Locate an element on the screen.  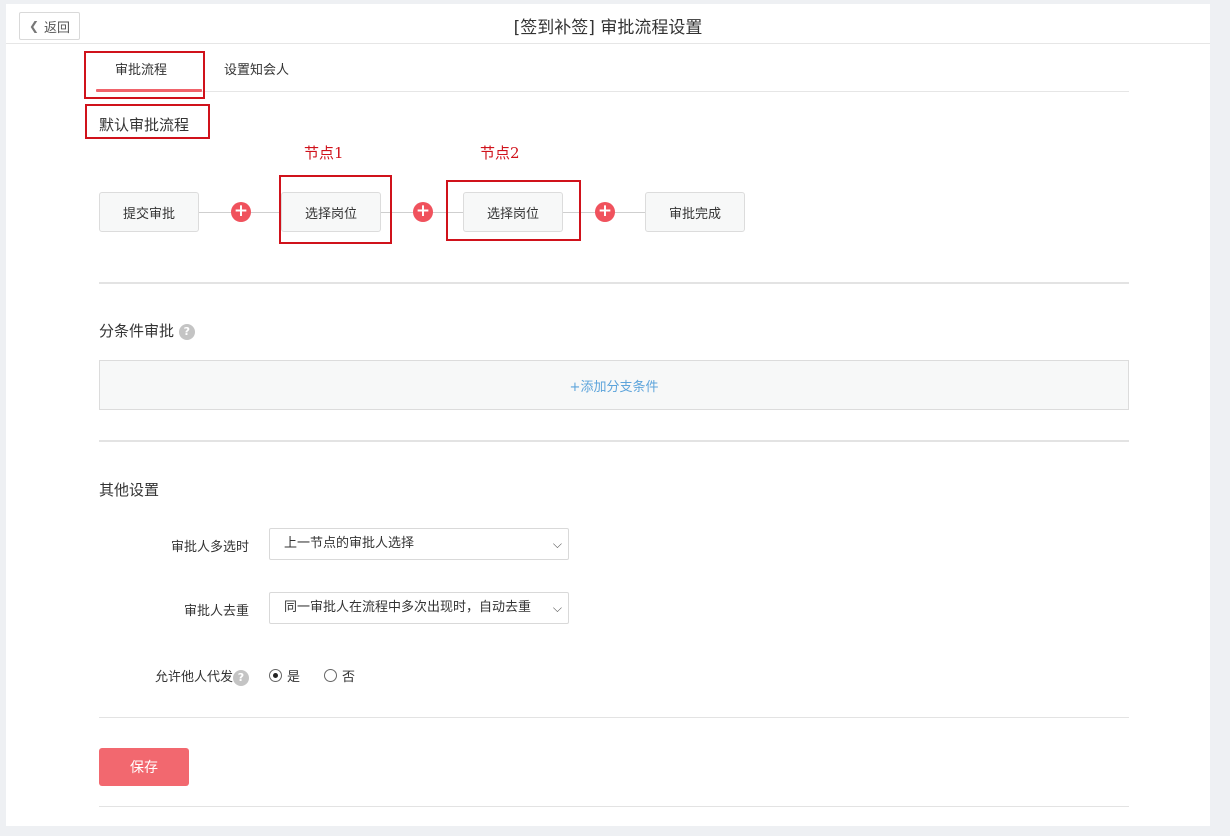
tab-approval-flow: 审批流程 is located at coordinates (141, 68).